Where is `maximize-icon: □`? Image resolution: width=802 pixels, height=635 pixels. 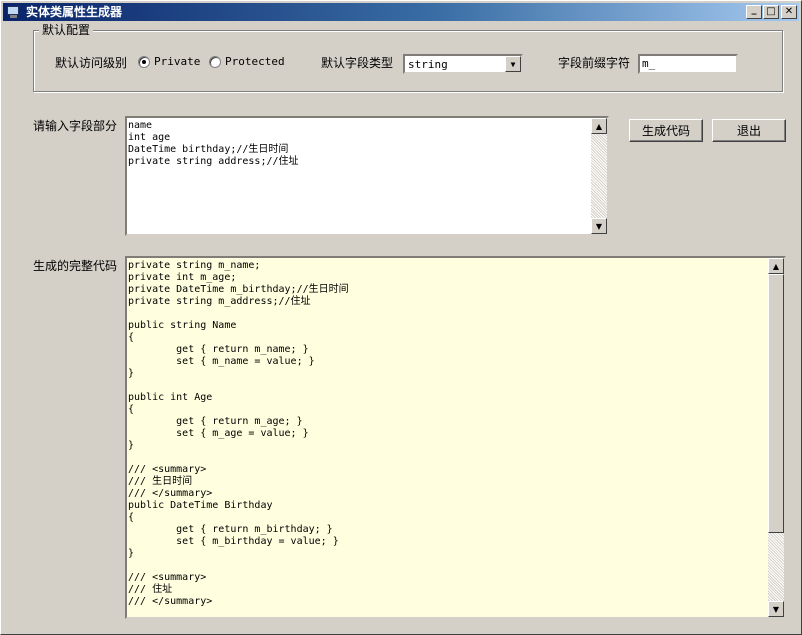
maximize-icon: □ is located at coordinates (771, 11).